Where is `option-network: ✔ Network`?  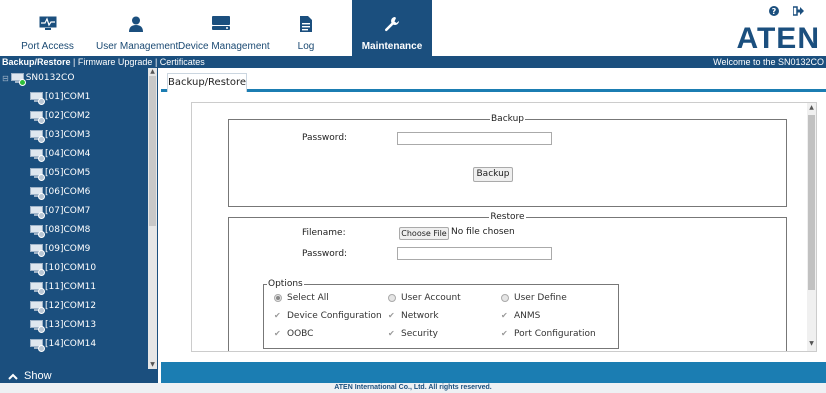
option-network: ✔ Network is located at coordinates (413, 316).